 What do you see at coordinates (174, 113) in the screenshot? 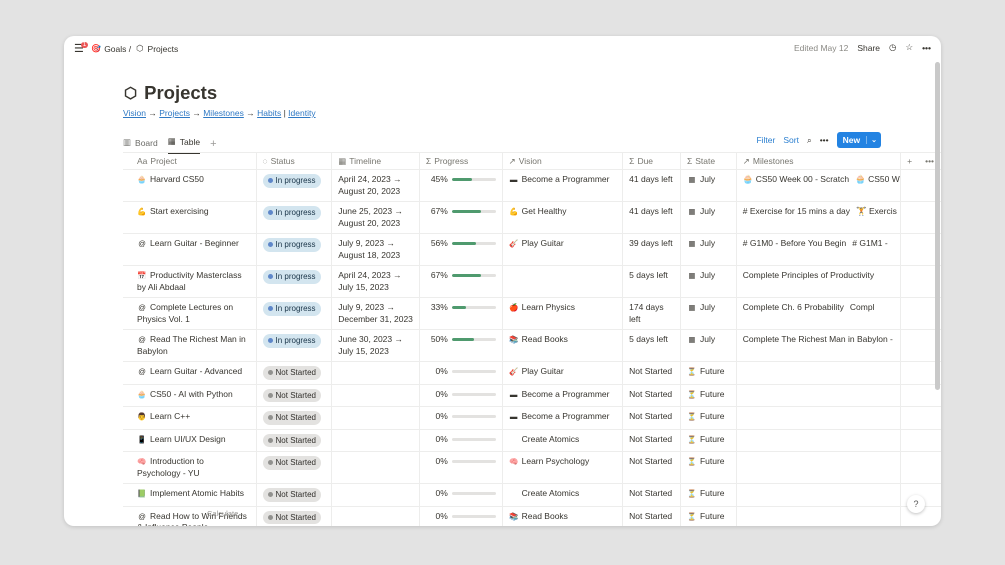
I see `link-projects: Projects` at bounding box center [174, 113].